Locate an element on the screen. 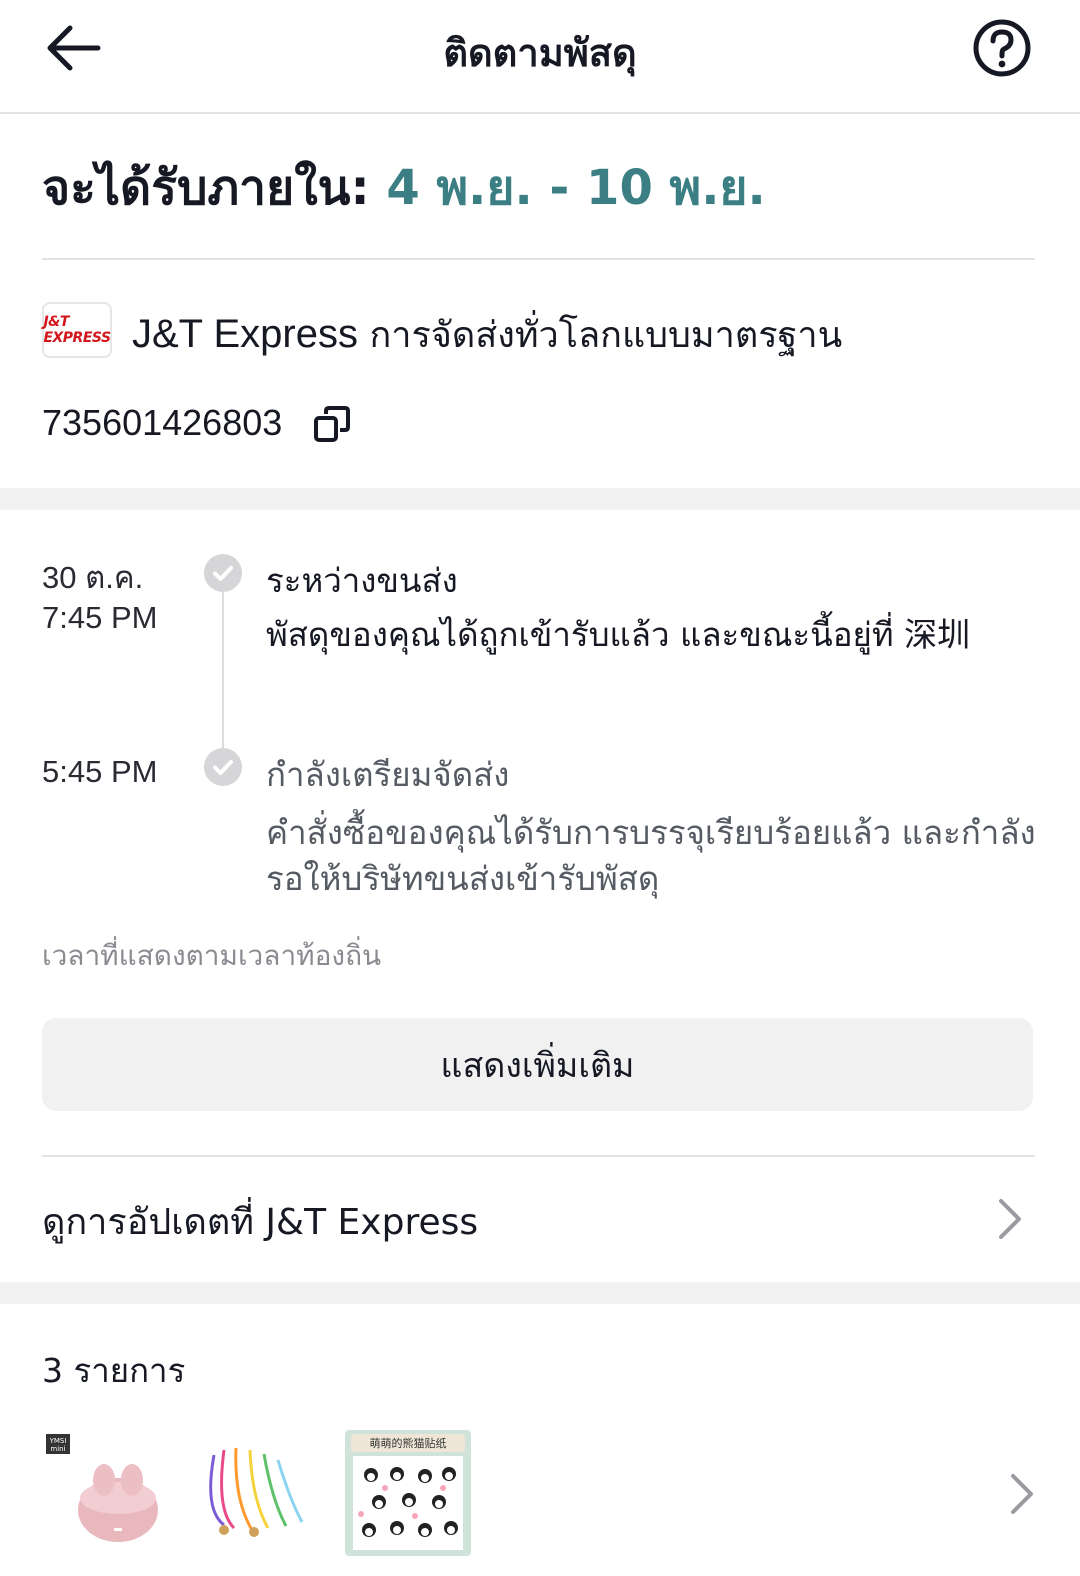 The height and width of the screenshot is (1576, 1080). tracking-number: 735601426803 is located at coordinates (162, 422).